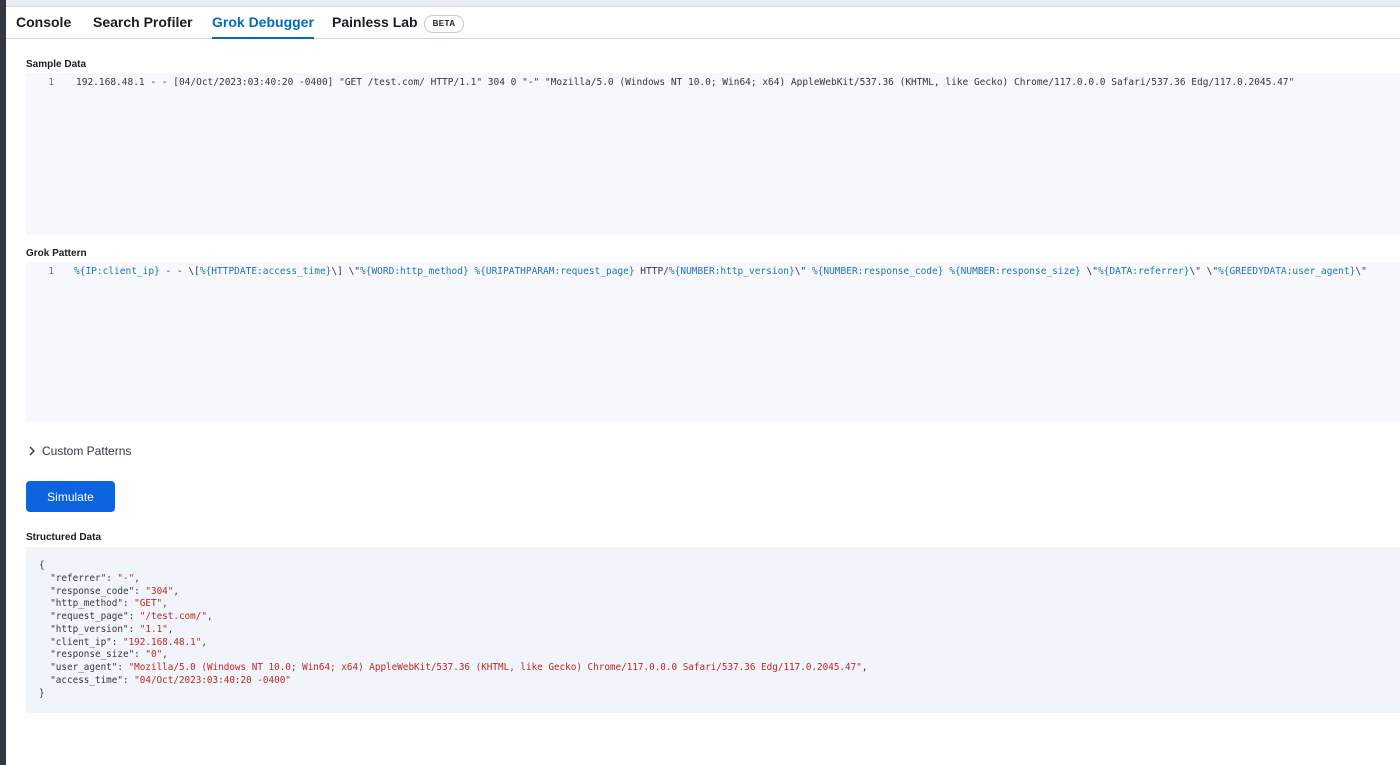 The height and width of the screenshot is (765, 1400). What do you see at coordinates (1015, 271) in the screenshot?
I see `grok-pattern-token: %{NUMBER:response_size}` at bounding box center [1015, 271].